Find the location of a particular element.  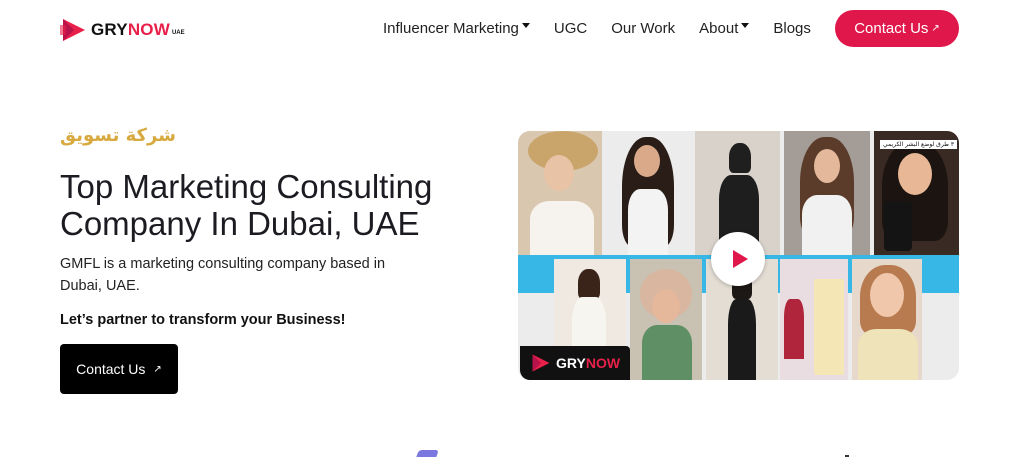

nav-item-ugc: UGC is located at coordinates (570, 28).